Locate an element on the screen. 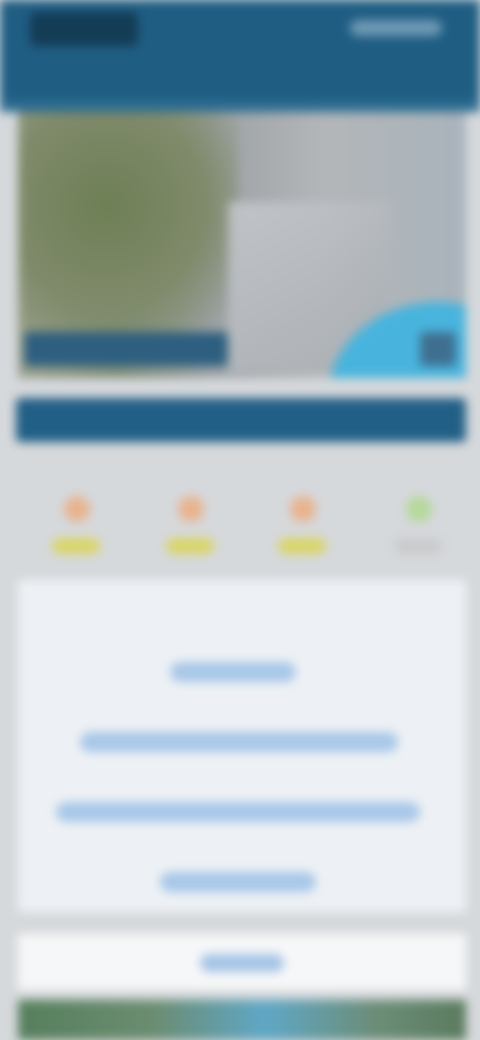 The height and width of the screenshot is (1040, 480). hero-caption is located at coordinates (126, 349).